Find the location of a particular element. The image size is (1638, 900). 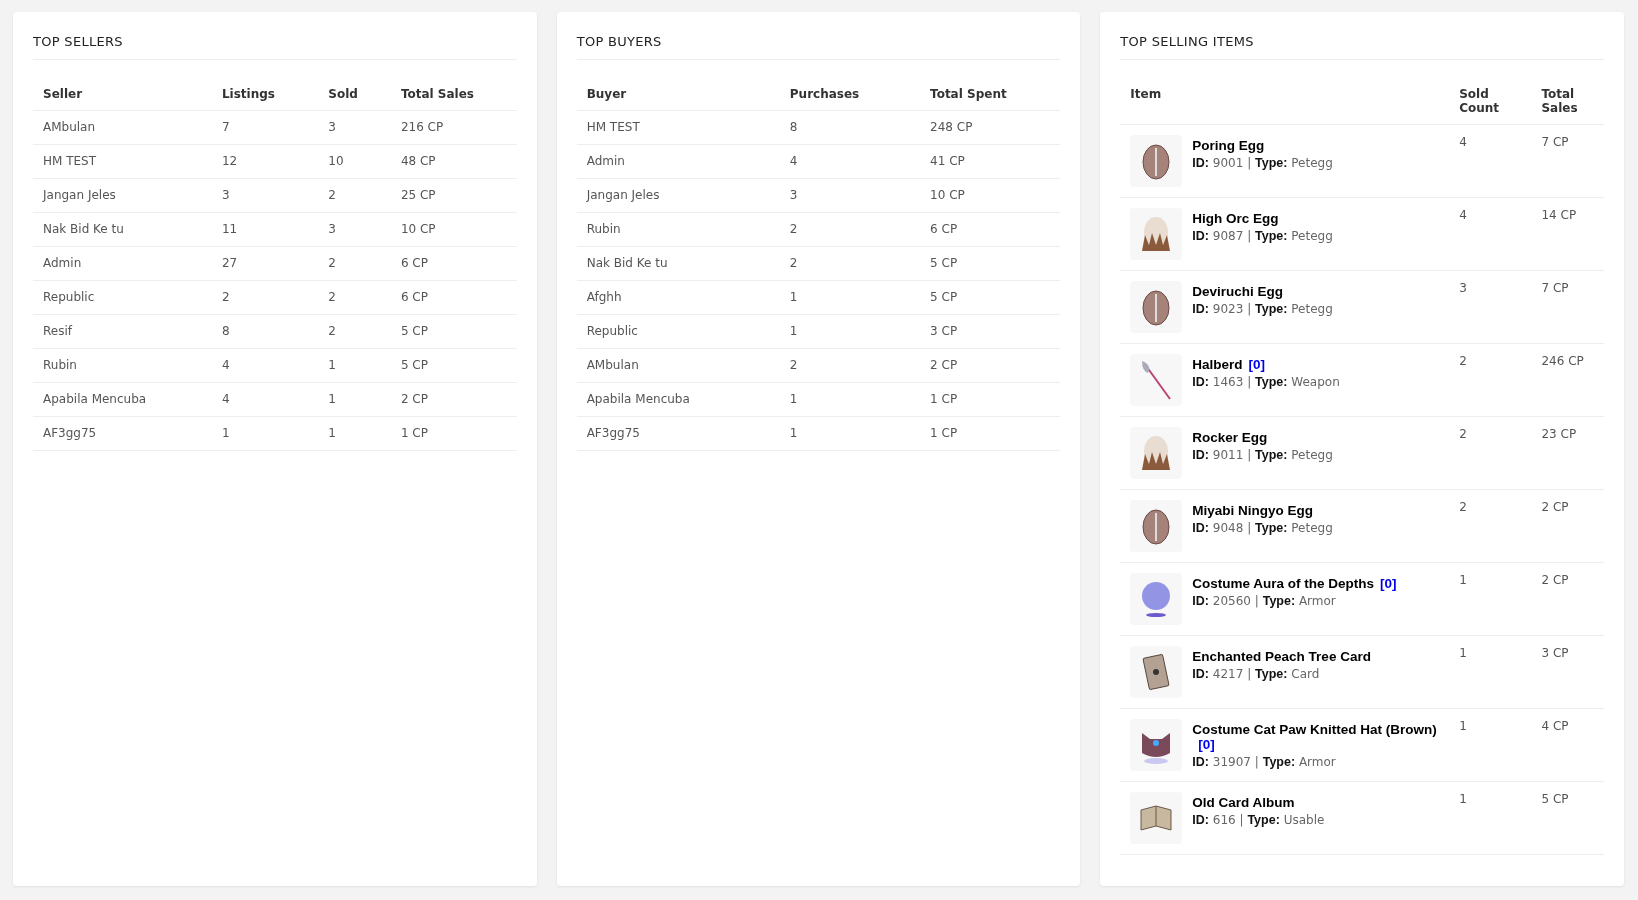

seller-name: Republic is located at coordinates (122, 297).